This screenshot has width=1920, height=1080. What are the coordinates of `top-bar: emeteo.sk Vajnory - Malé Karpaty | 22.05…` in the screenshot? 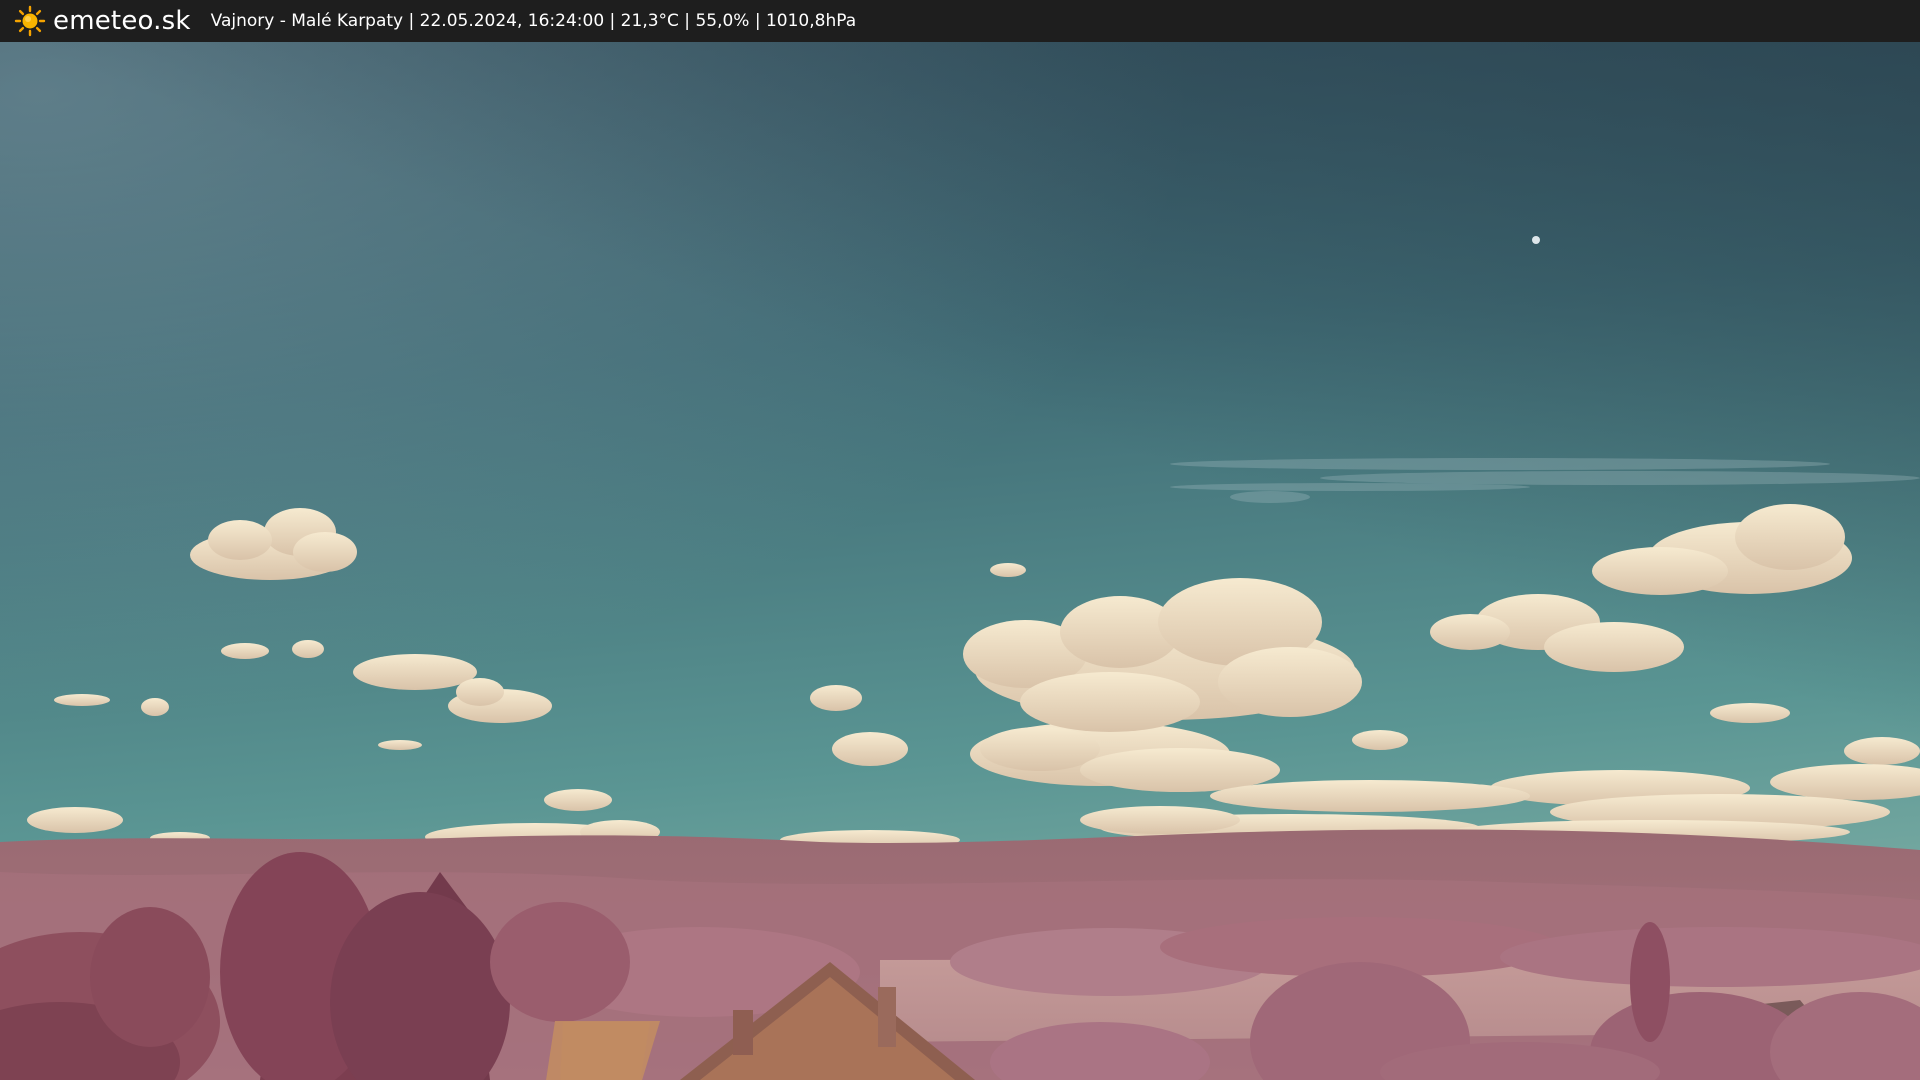 It's located at (960, 21).